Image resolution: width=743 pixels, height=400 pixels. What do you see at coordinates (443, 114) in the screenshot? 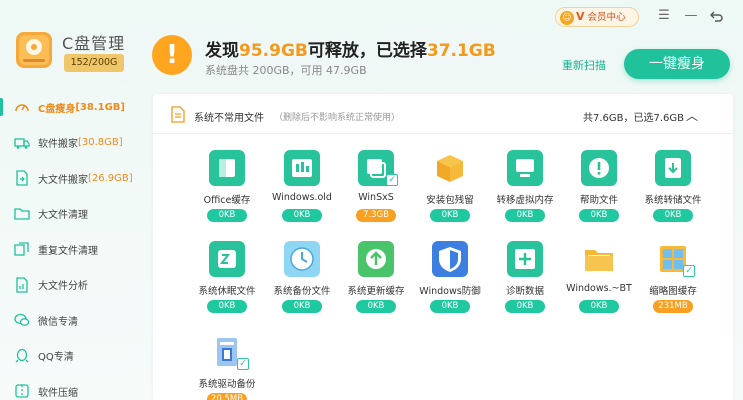
I see `panel-header: 系统不常用文件 （删除后不影响系统正常使用） 共7.6GB，已选7.6GB ︿` at bounding box center [443, 114].